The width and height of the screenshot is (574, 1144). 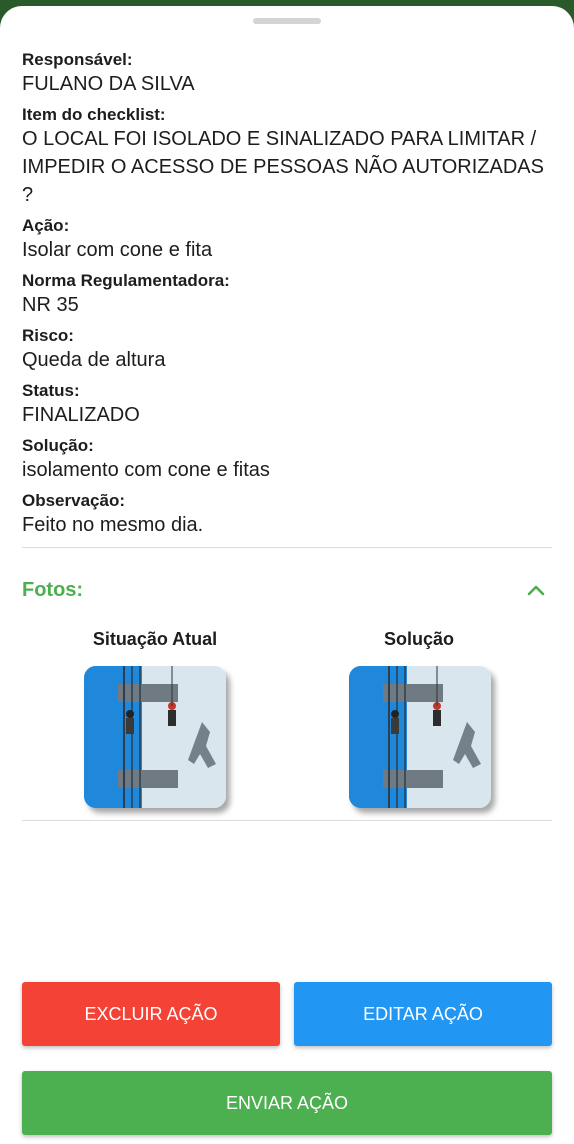 I want to click on field-value: Feito no mesmo dia., so click(x=113, y=525).